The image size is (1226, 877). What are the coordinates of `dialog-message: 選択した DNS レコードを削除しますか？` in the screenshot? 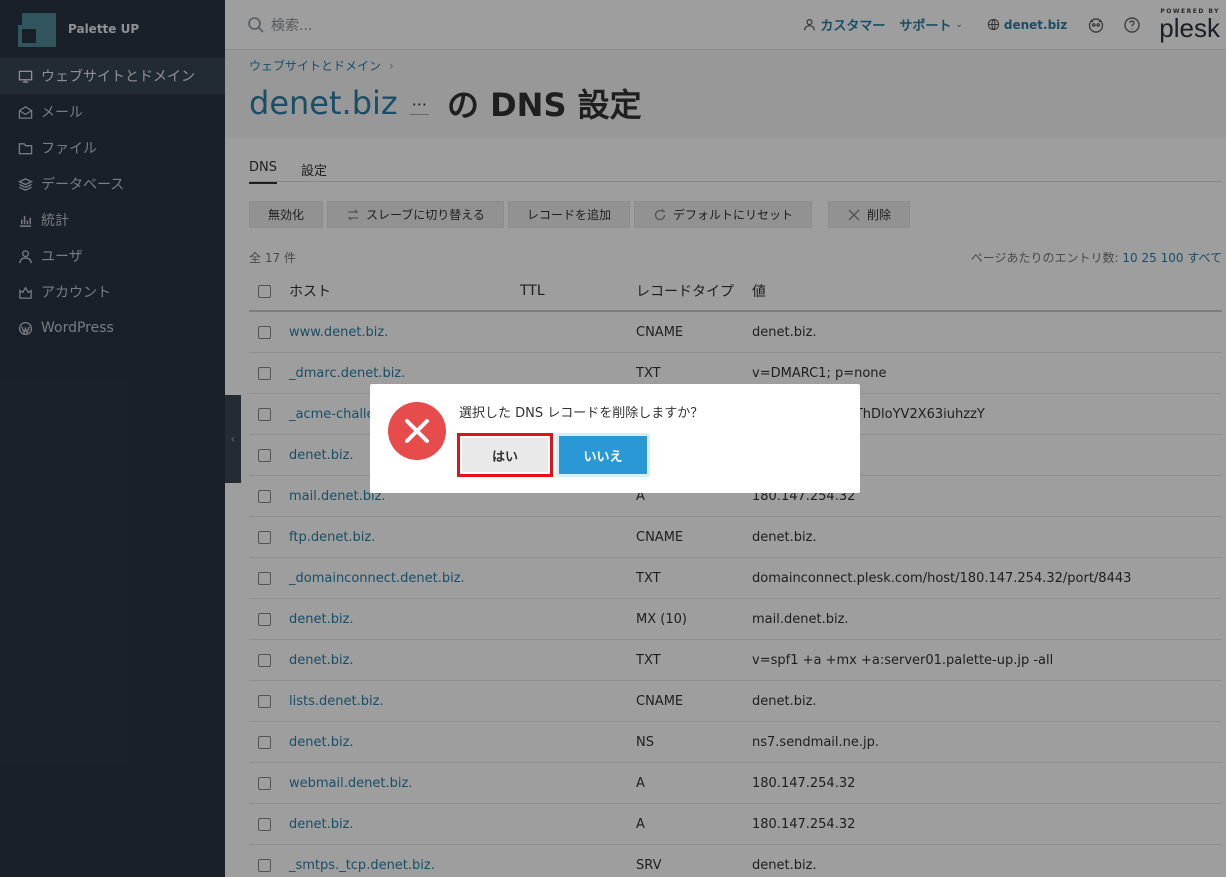 It's located at (581, 413).